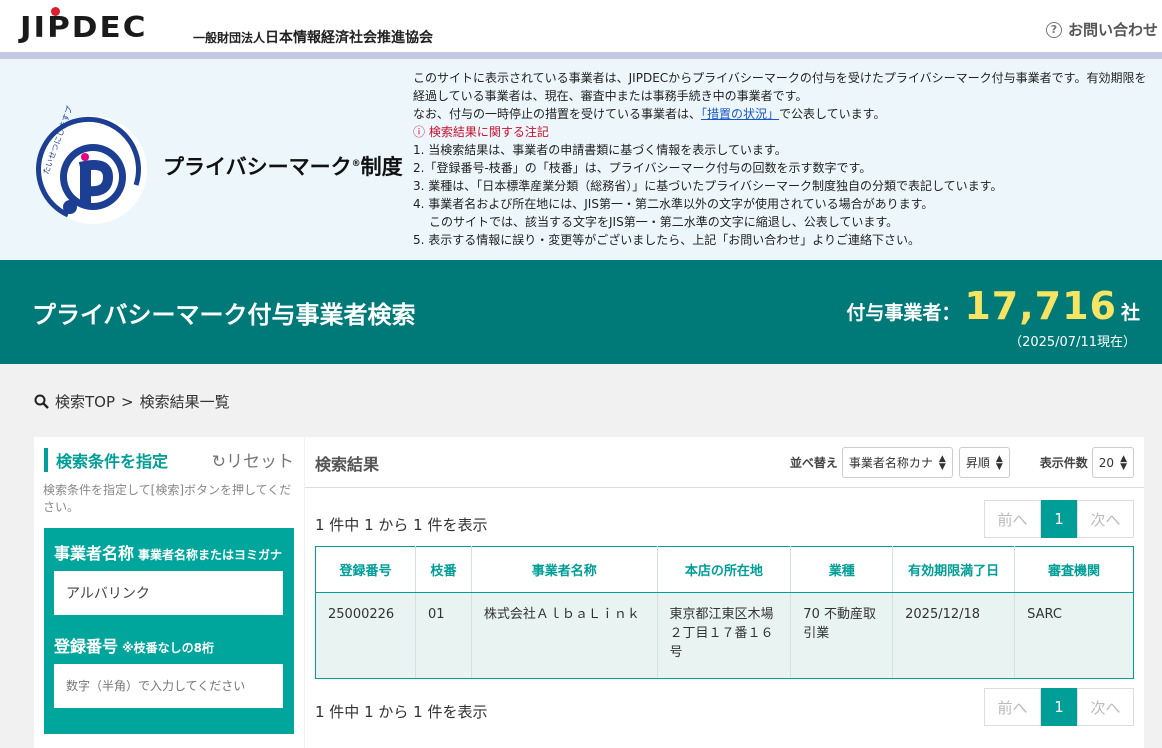 This screenshot has width=1162, height=748. What do you see at coordinates (813, 463) in the screenshot?
I see `sort-label: 並べ替え` at bounding box center [813, 463].